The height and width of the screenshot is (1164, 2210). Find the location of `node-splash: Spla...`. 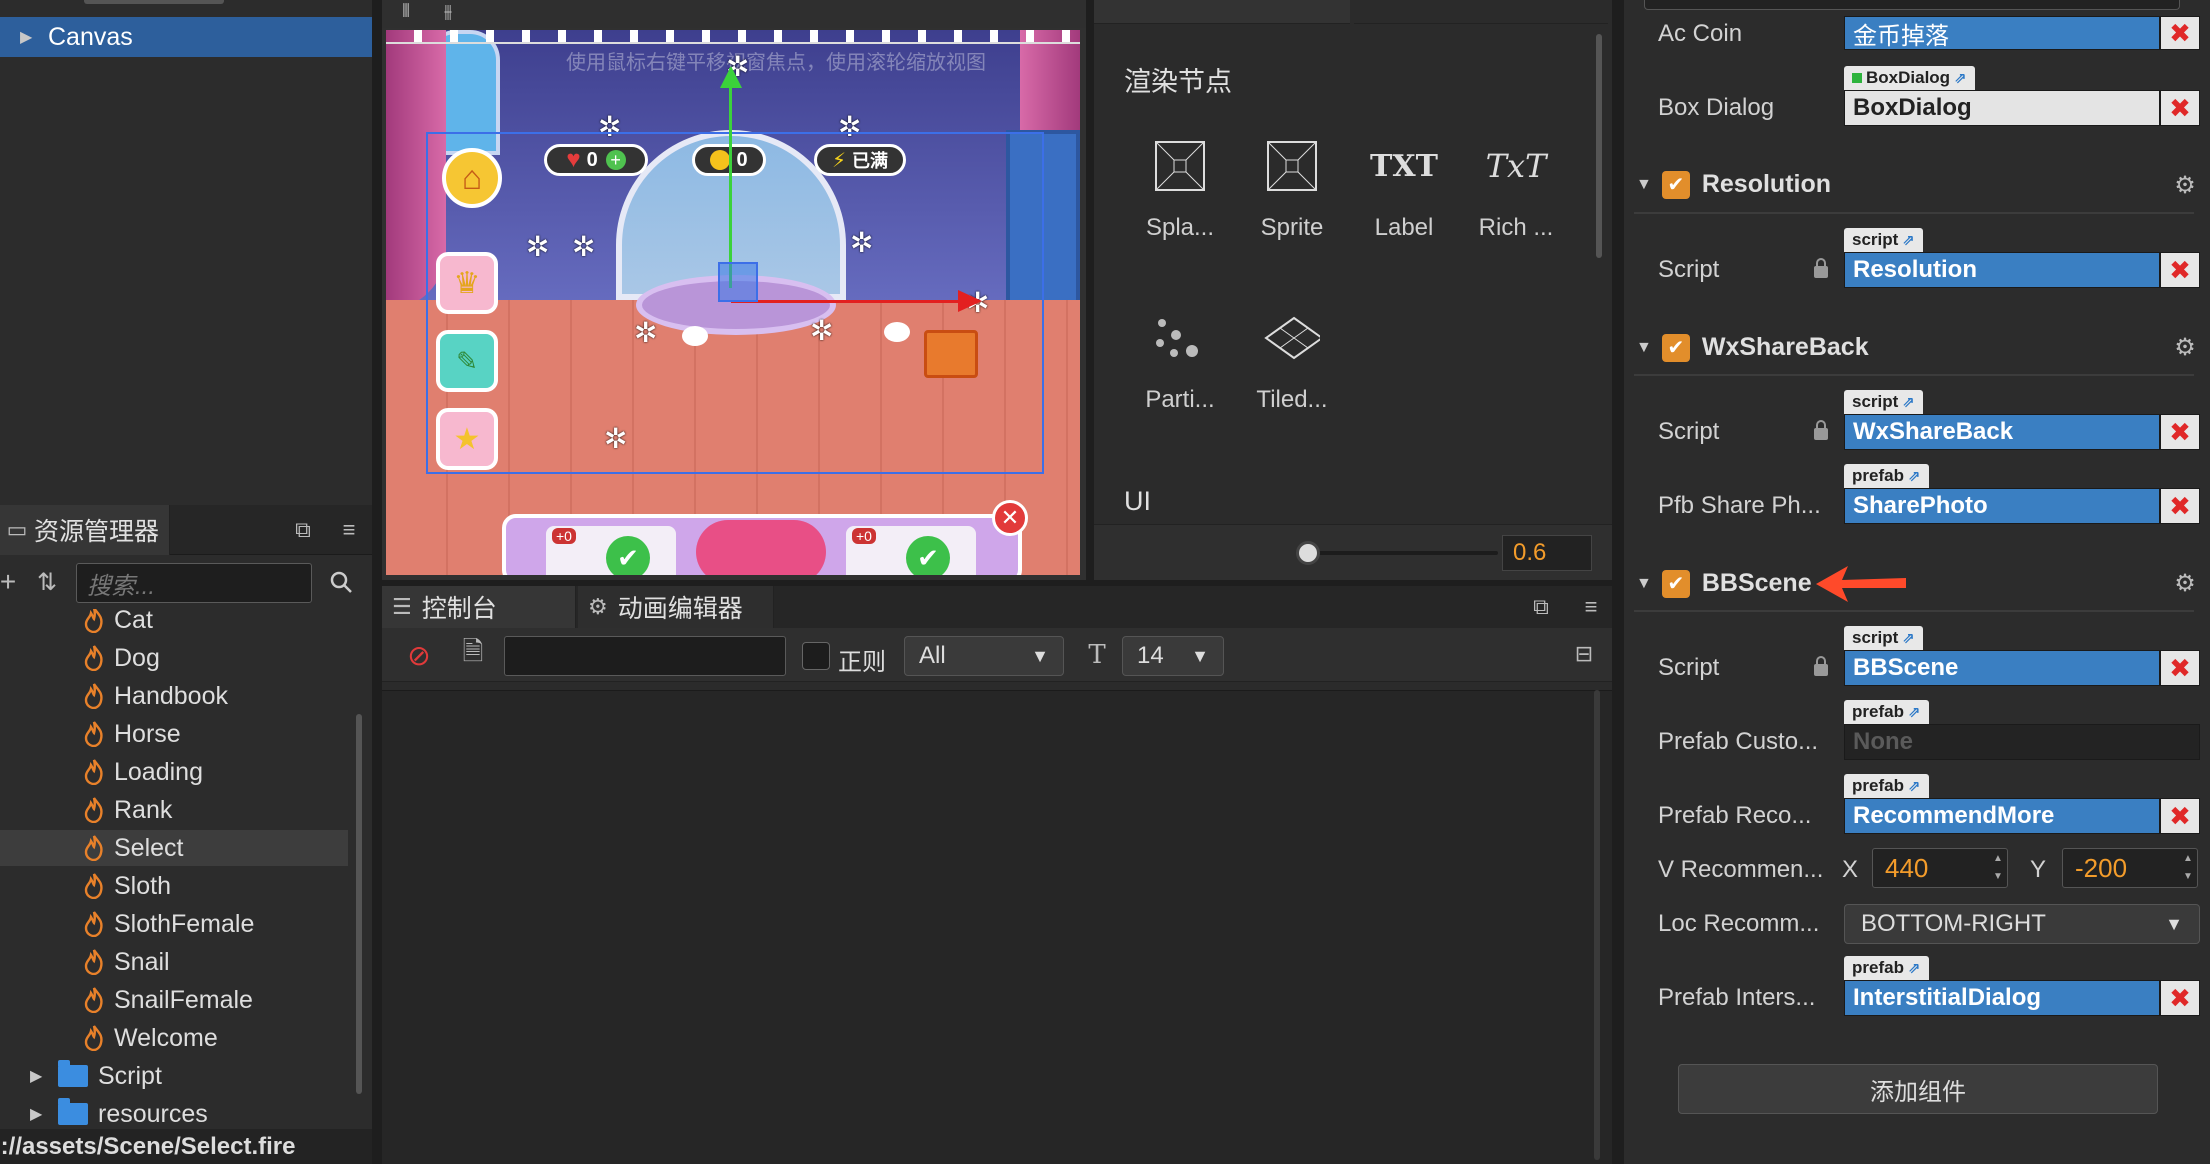

node-splash: Spla... is located at coordinates (1180, 190).